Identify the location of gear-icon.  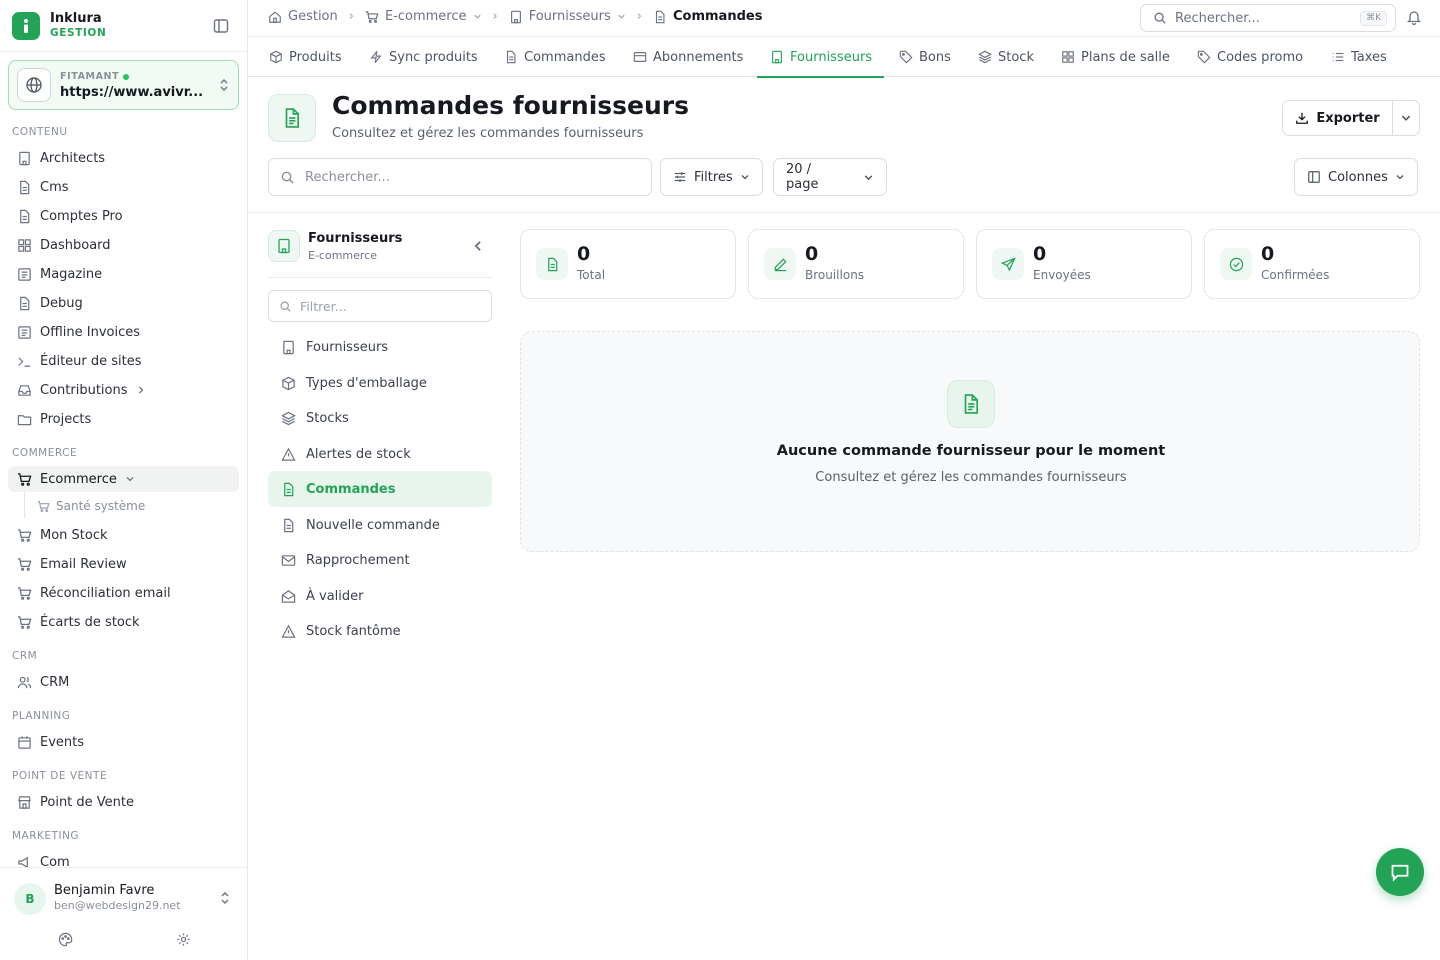
(183, 939).